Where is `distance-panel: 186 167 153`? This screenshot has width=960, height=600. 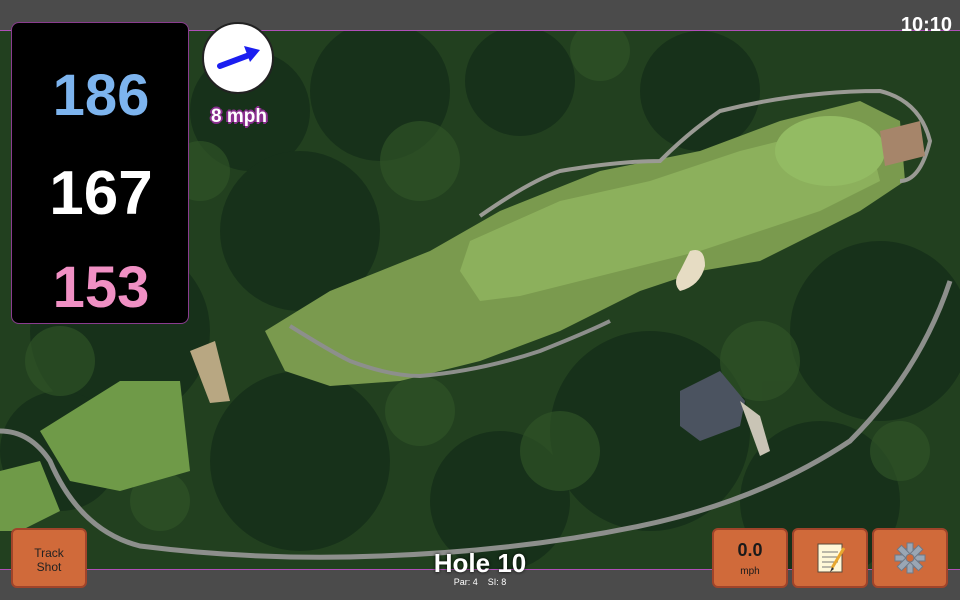 distance-panel: 186 167 153 is located at coordinates (100, 173).